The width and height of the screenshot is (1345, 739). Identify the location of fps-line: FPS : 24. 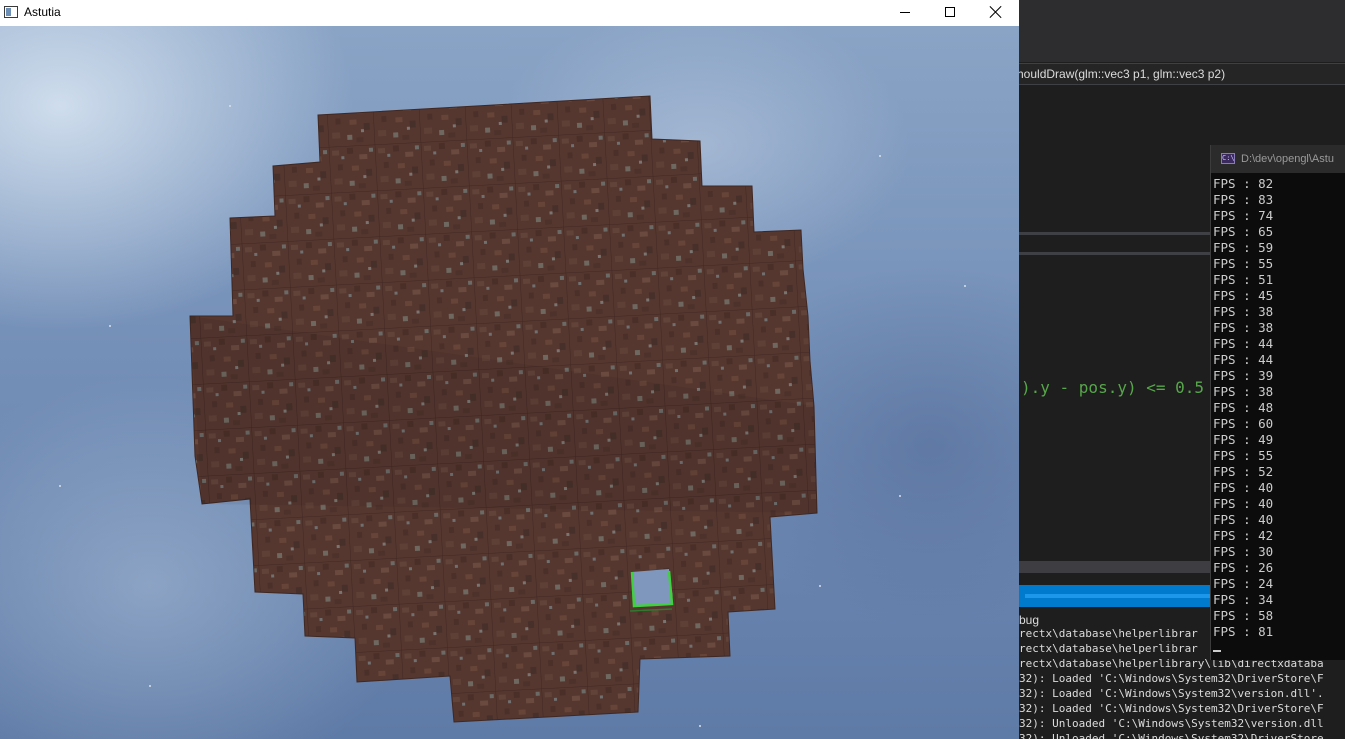
(1243, 583).